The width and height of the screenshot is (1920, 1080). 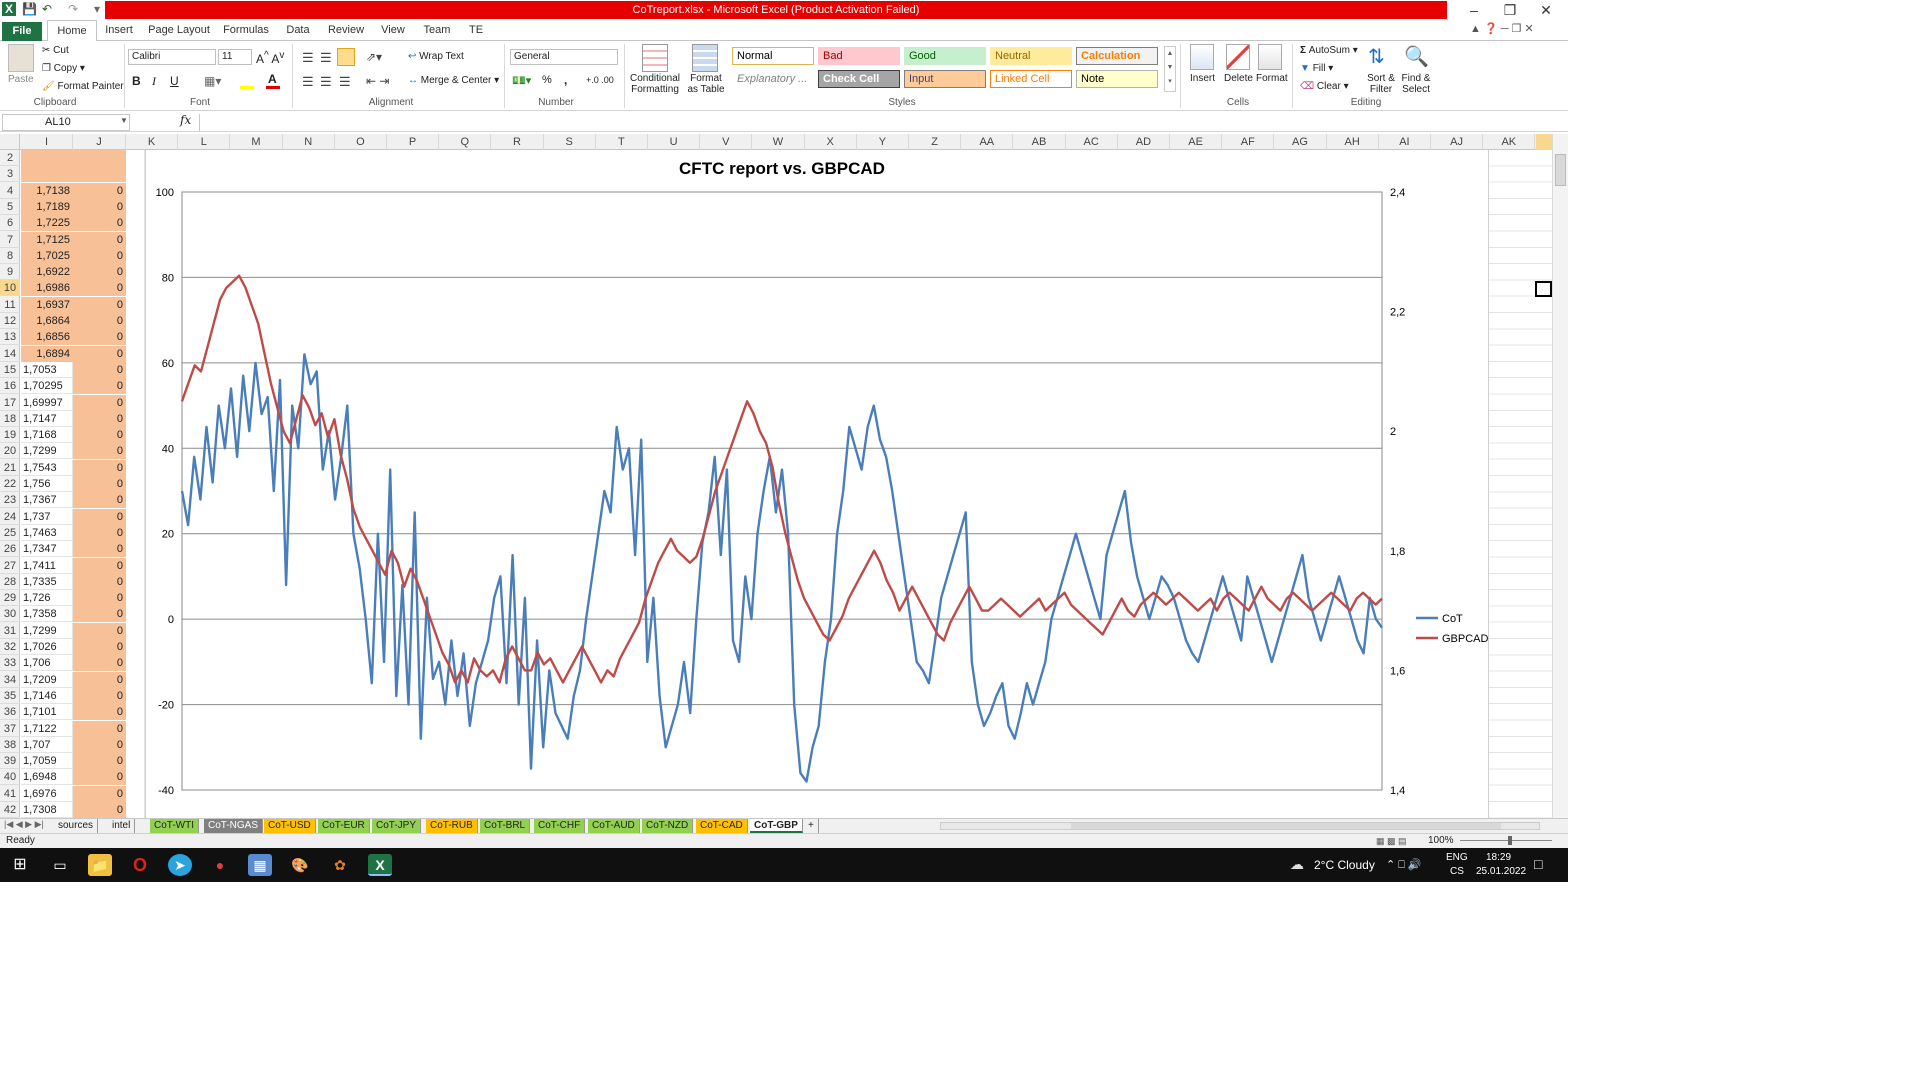 What do you see at coordinates (290, 826) in the screenshot?
I see `sheet-tab-cot-usd: CoT-USD` at bounding box center [290, 826].